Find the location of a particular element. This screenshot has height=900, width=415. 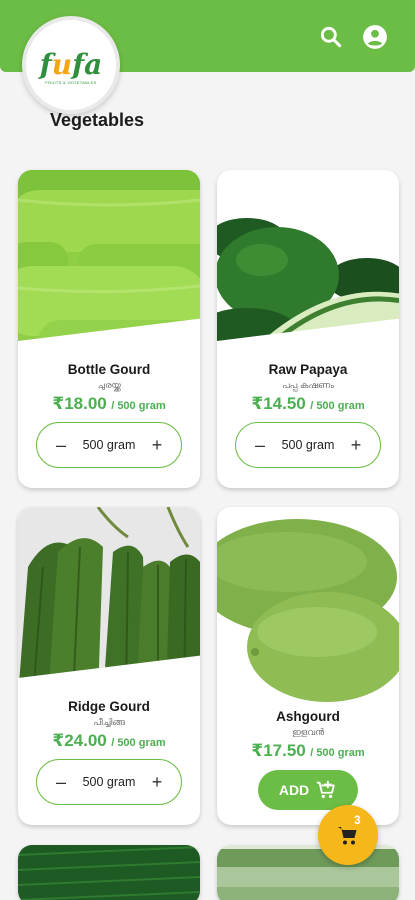

cart-button: 3 is located at coordinates (348, 835).